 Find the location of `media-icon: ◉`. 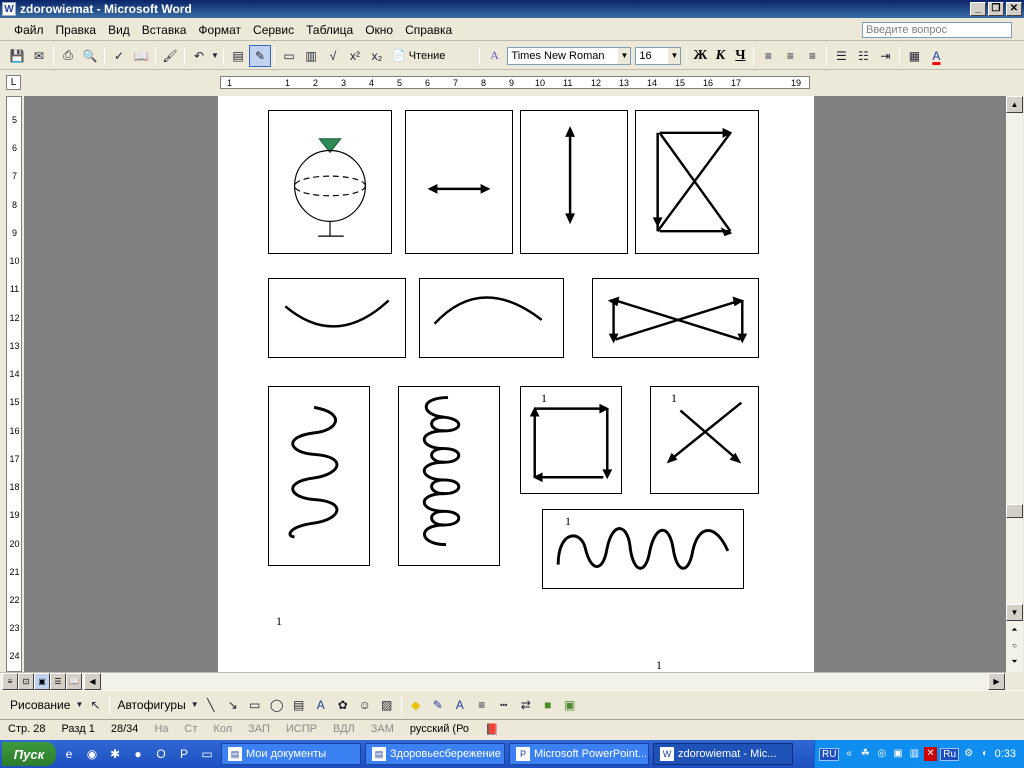

media-icon: ◉ is located at coordinates (92, 754).